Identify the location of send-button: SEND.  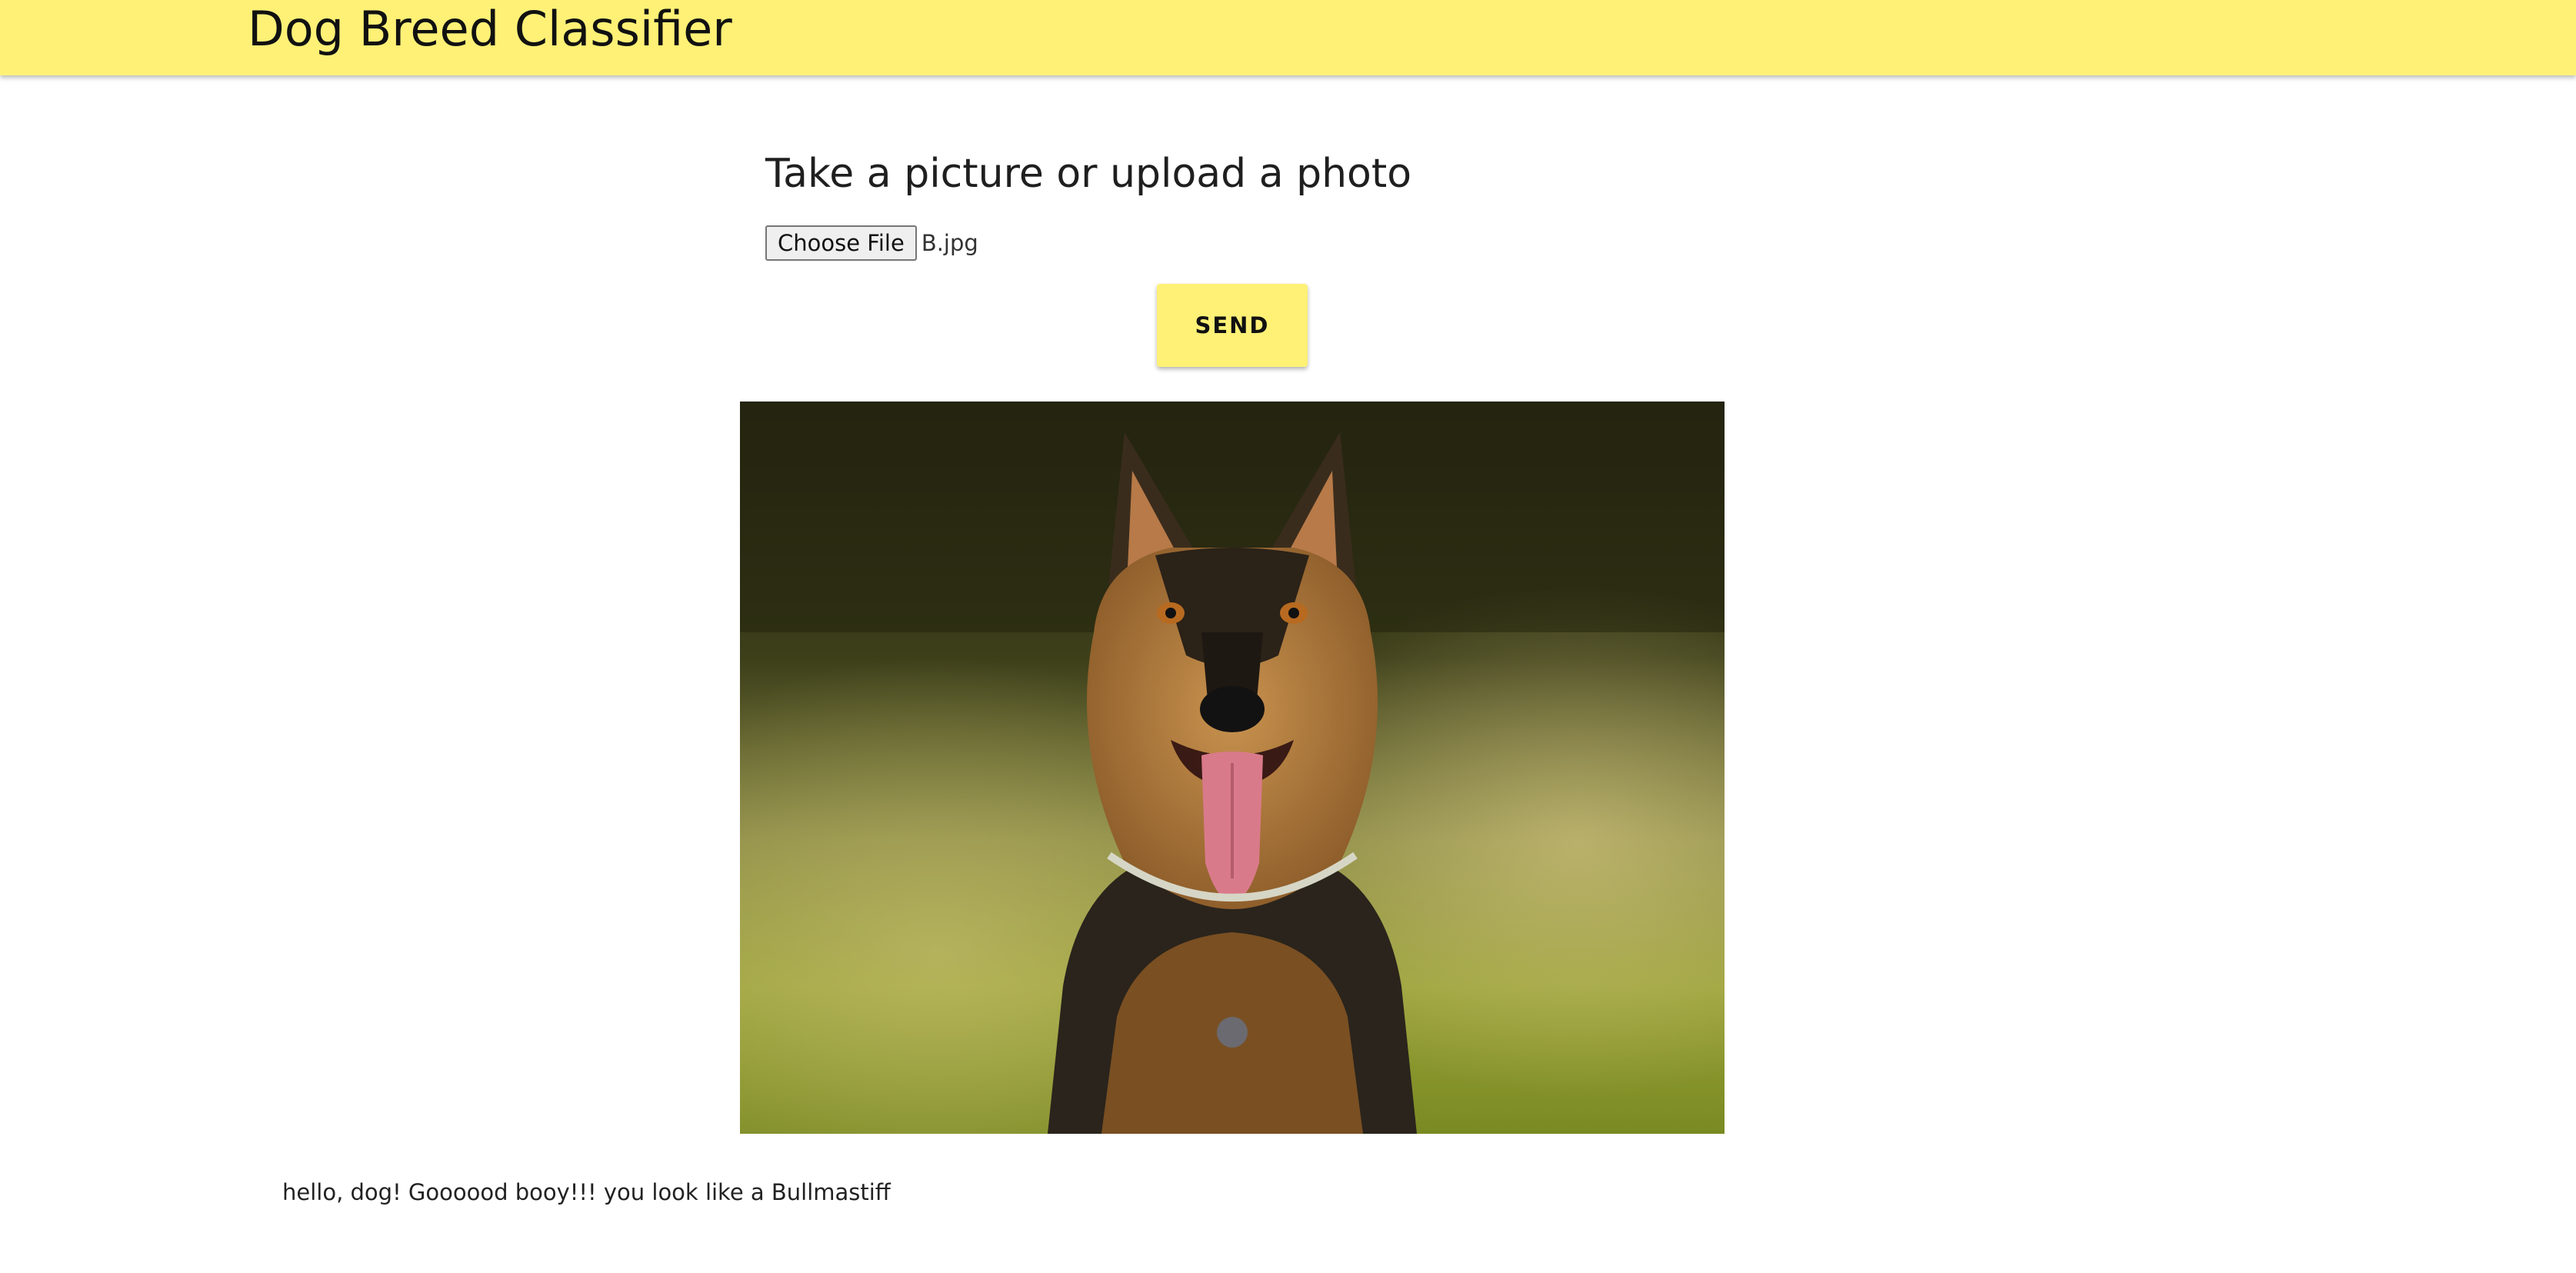
(1232, 325).